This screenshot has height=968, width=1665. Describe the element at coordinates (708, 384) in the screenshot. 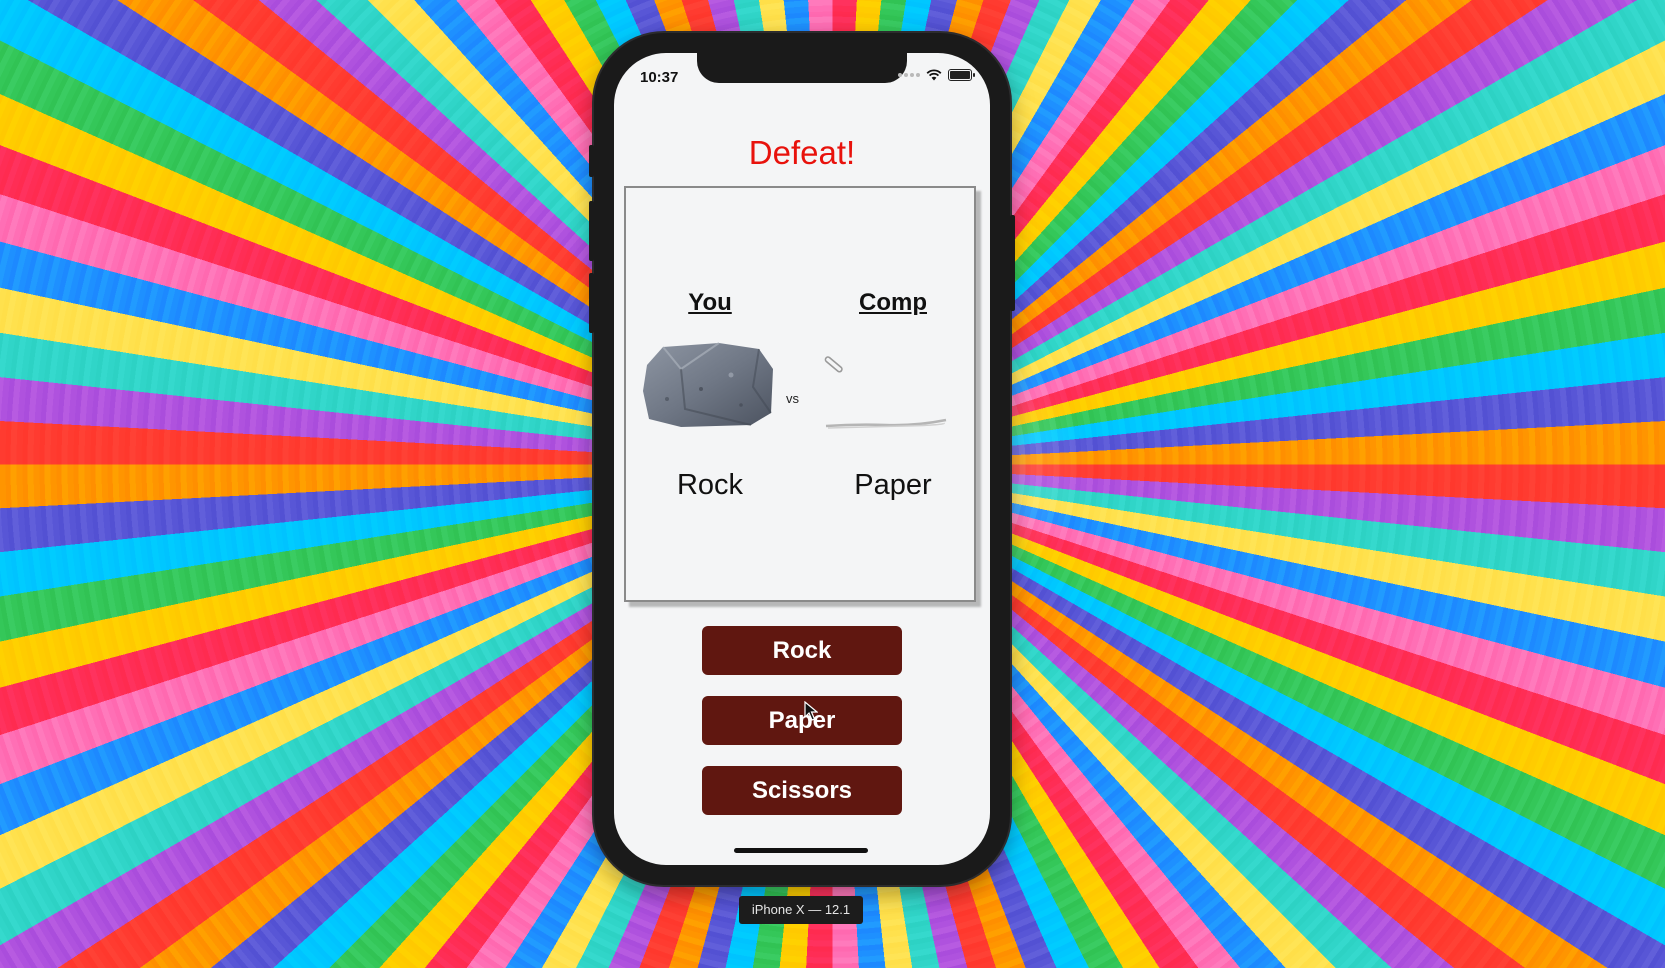

I see `rock-image` at that location.